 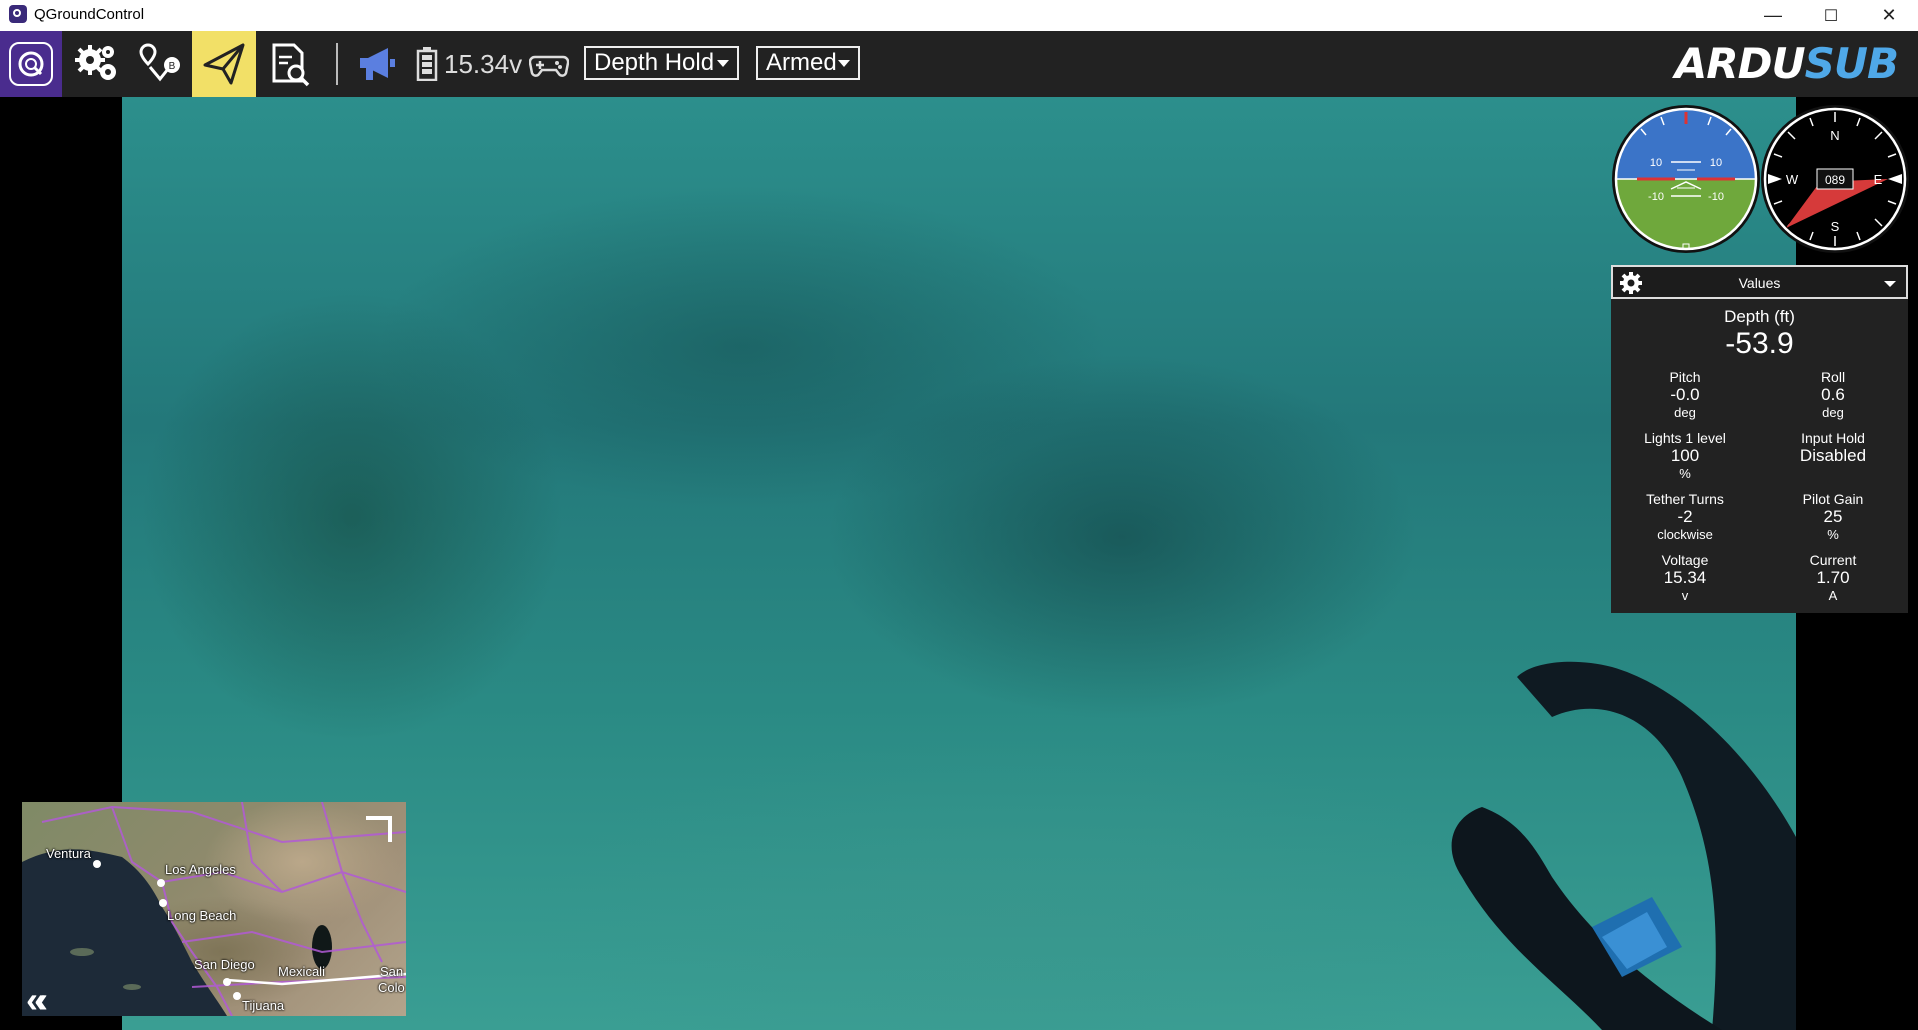 I want to click on map-place-label: Tijuana, so click(x=263, y=1005).